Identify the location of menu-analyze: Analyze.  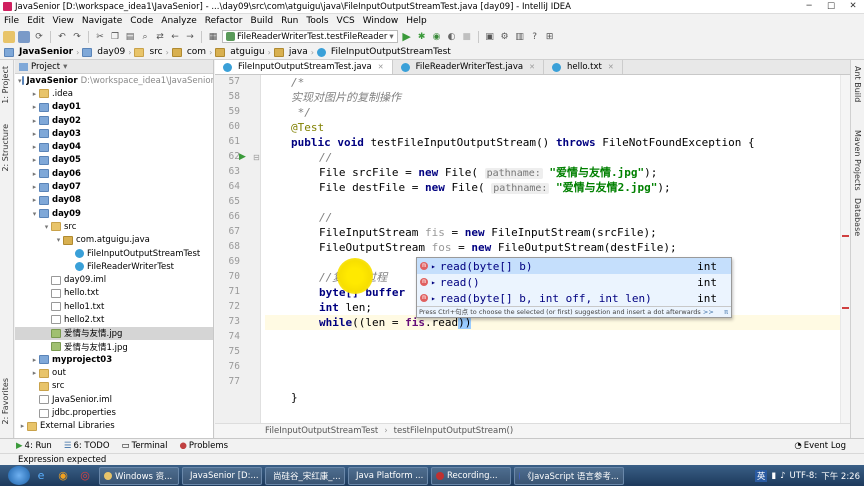
(178, 21).